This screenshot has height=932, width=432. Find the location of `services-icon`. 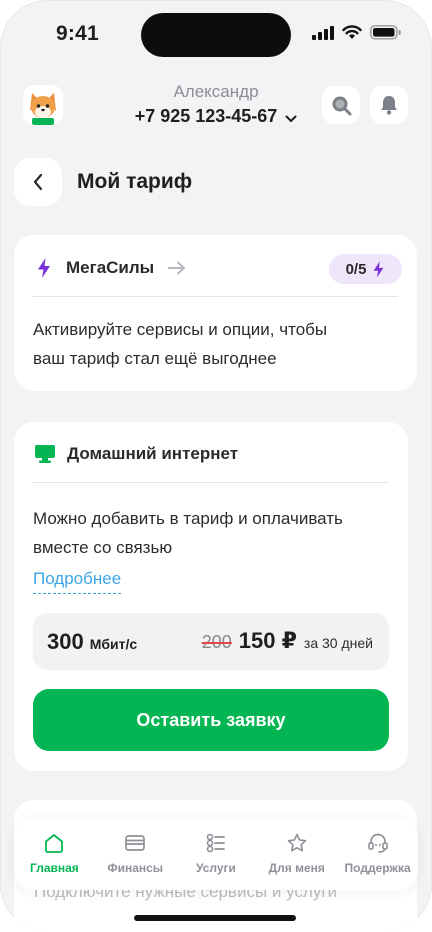

services-icon is located at coordinates (215, 843).